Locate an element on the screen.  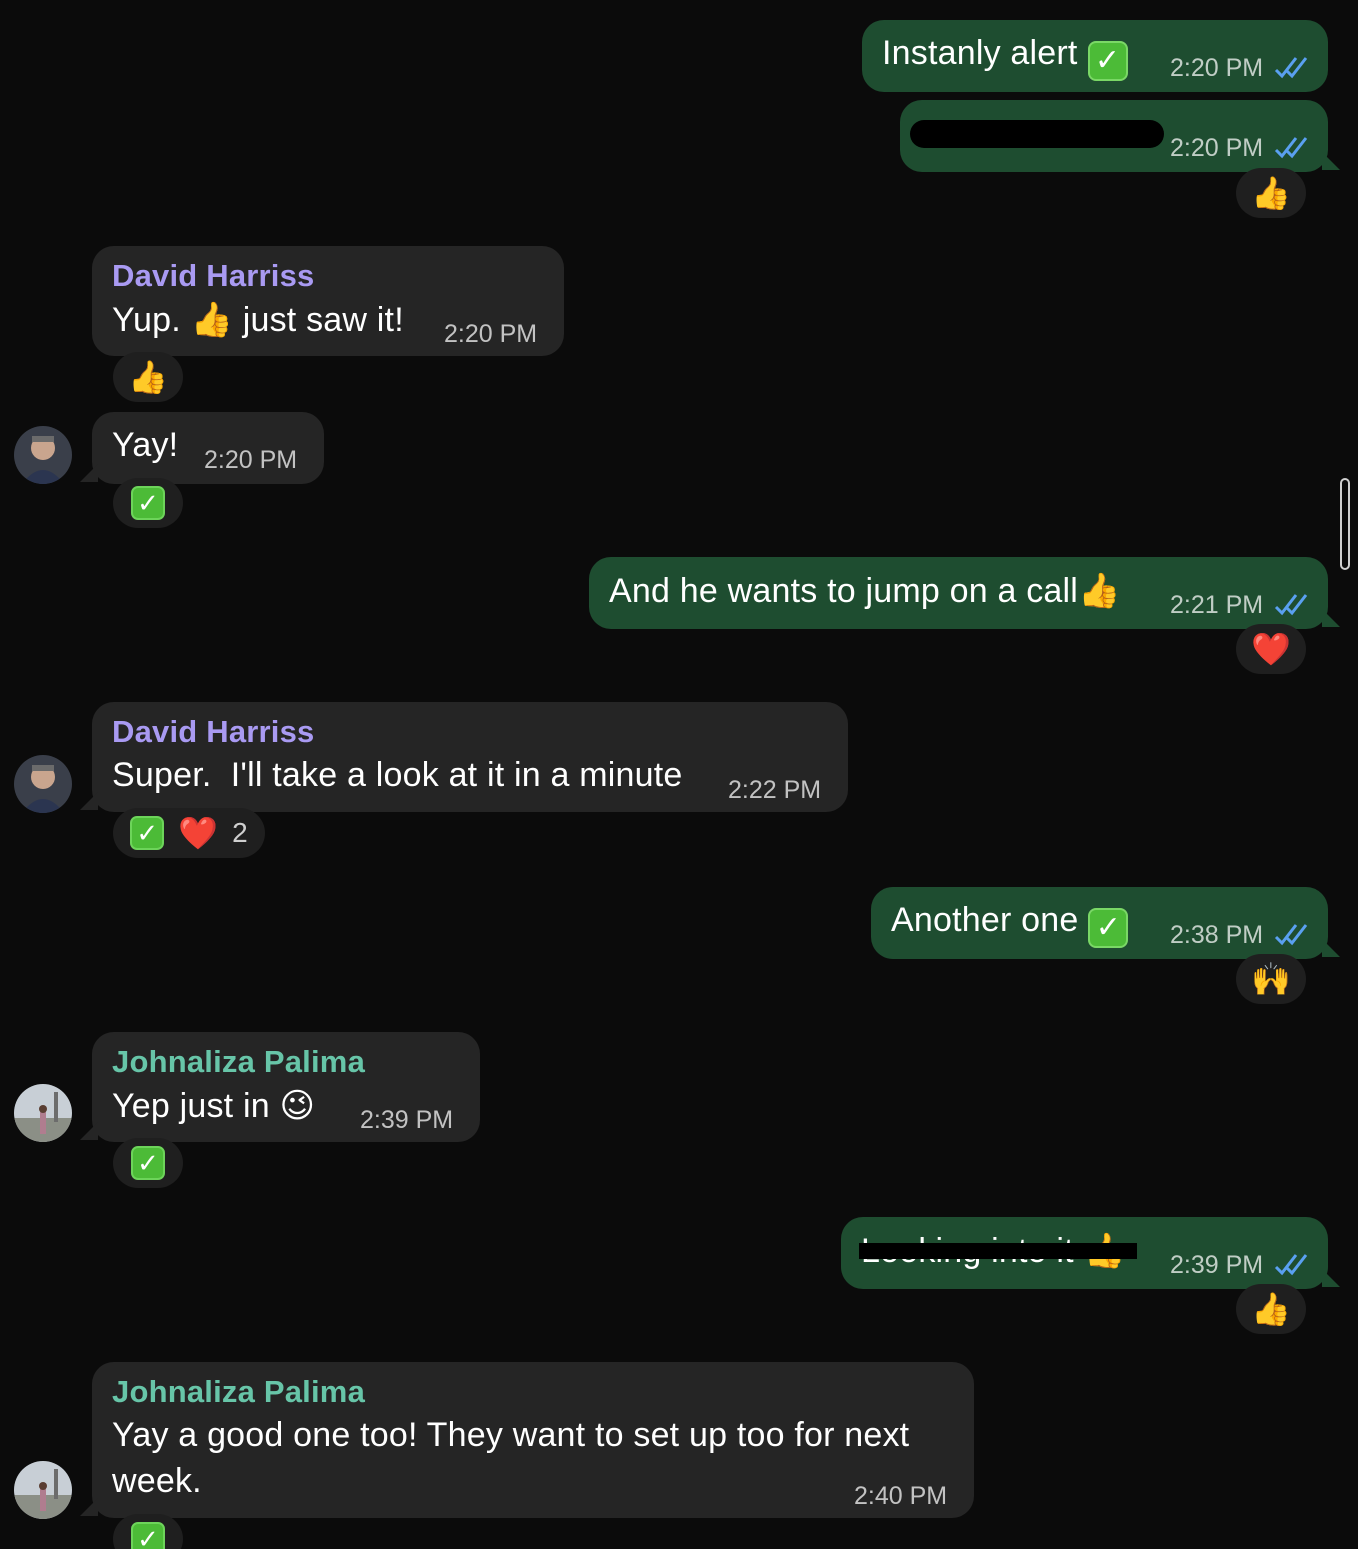
message-text: And he wants to jump on a call👍 is located at coordinates (865, 591).